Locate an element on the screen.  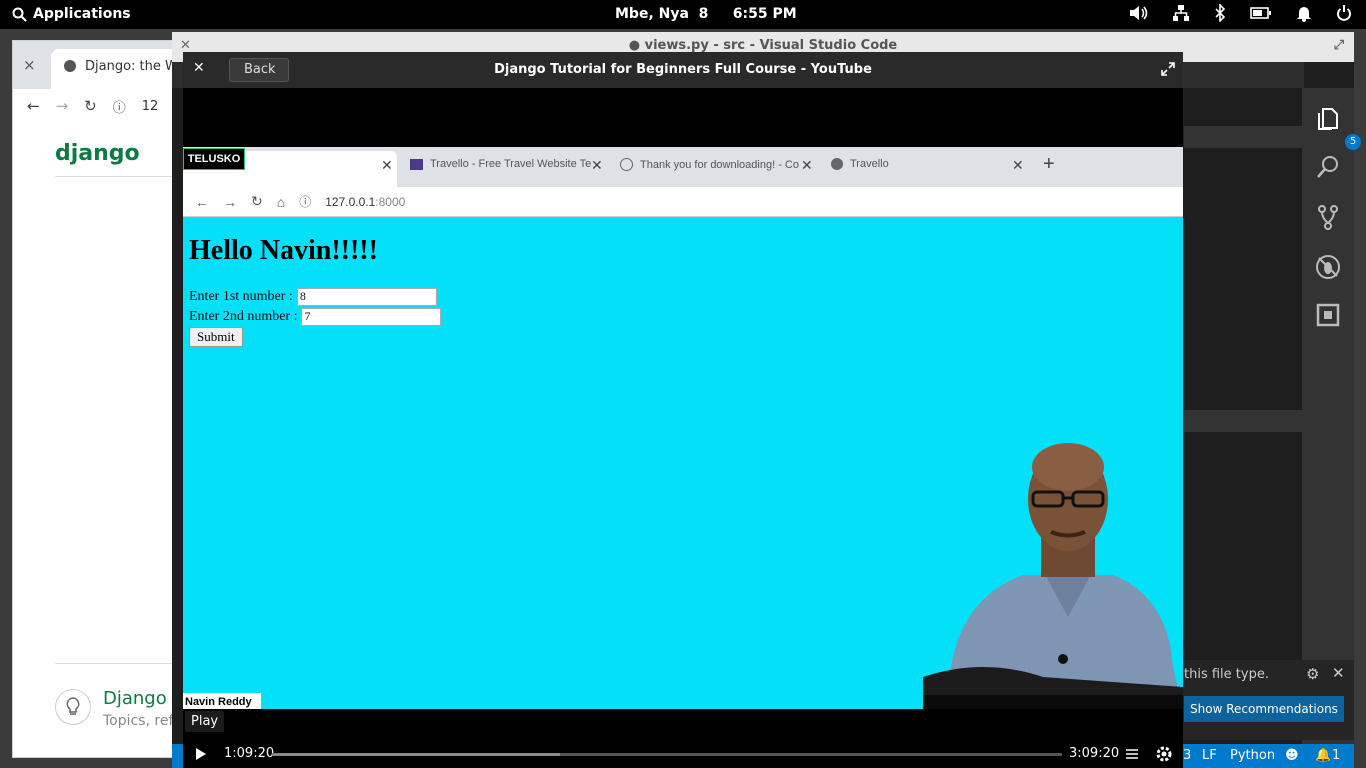
inner-tab: Travello - Free Travel Website Te is located at coordinates (500, 164).